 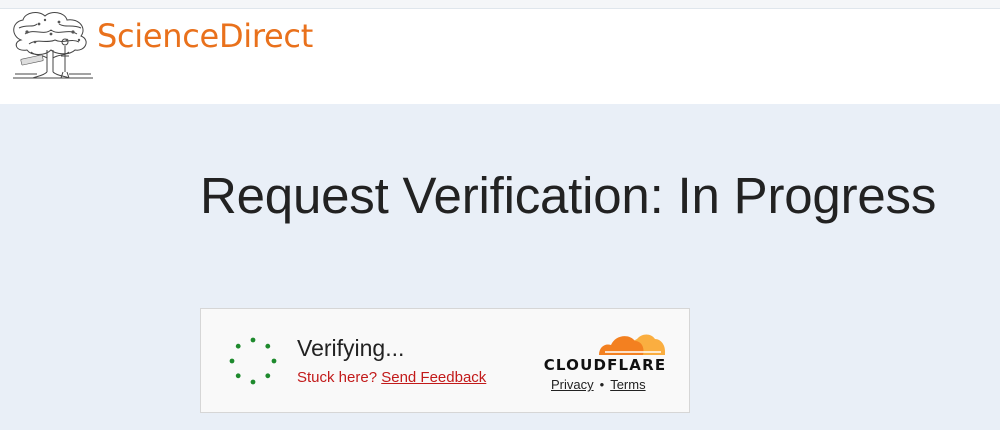 What do you see at coordinates (433, 377) in the screenshot?
I see `send-feedback-link: Send Feedback` at bounding box center [433, 377].